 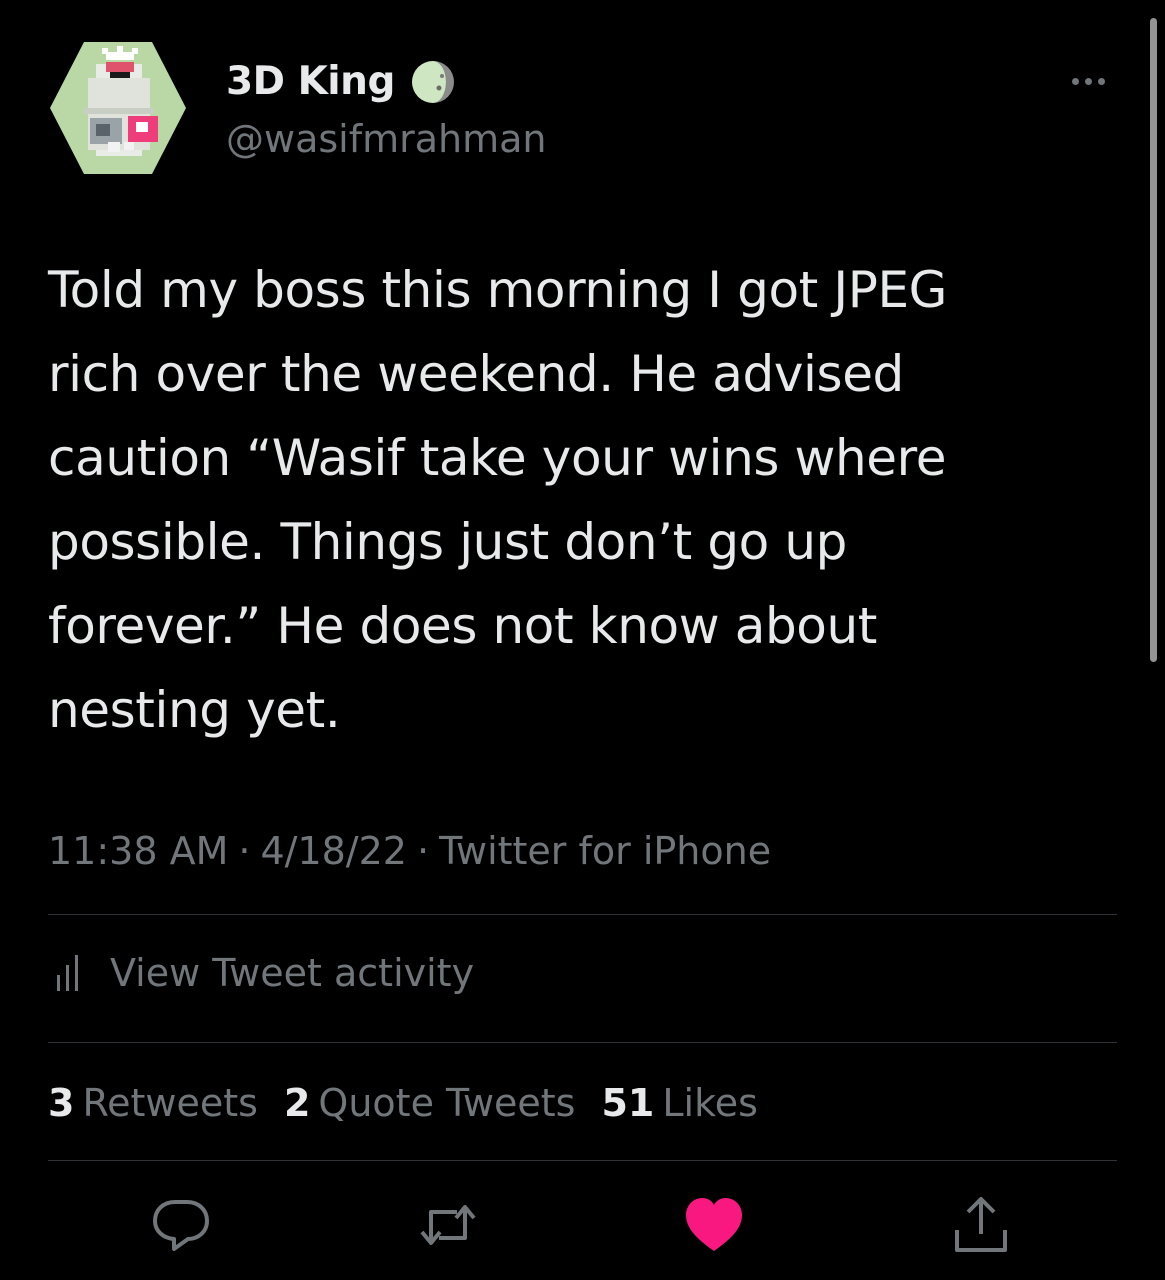 What do you see at coordinates (170, 1103) in the screenshot?
I see `retweets-label: Retweets` at bounding box center [170, 1103].